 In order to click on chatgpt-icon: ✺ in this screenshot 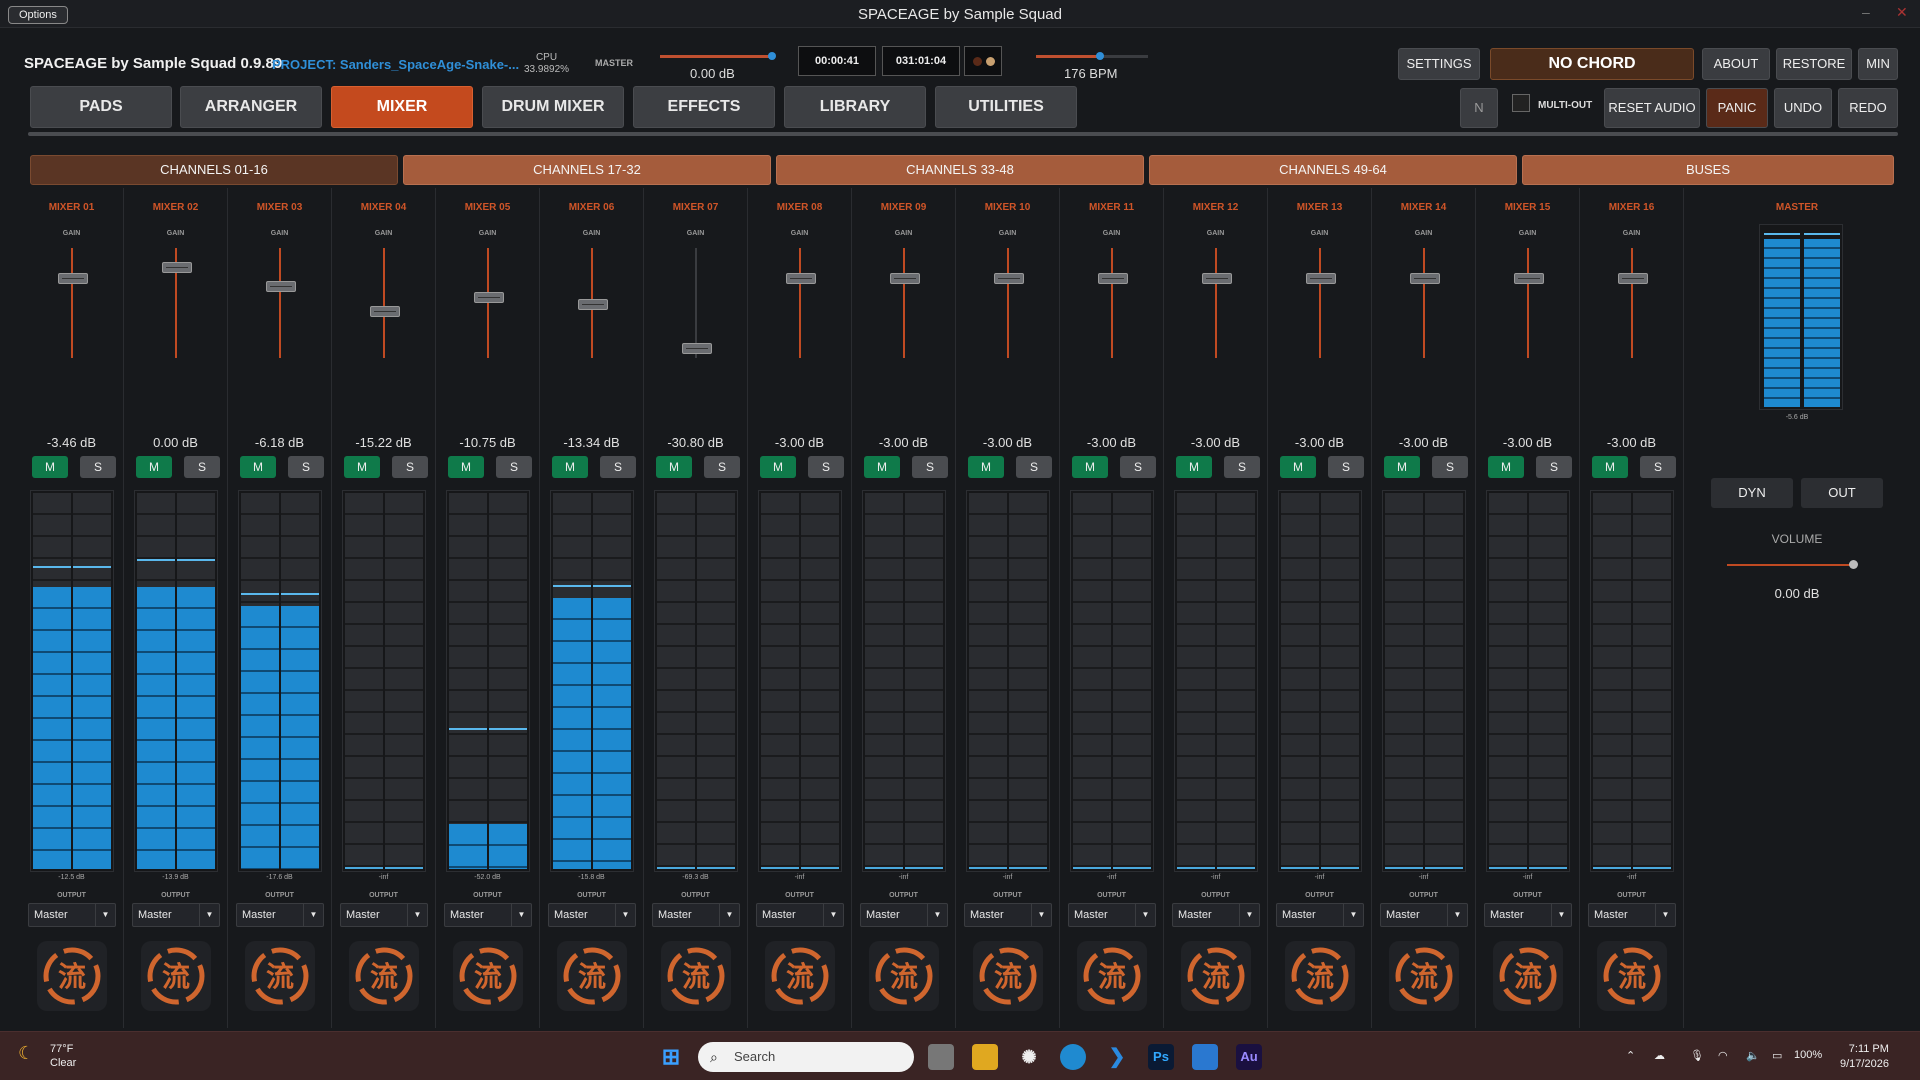, I will do `click(1029, 1057)`.